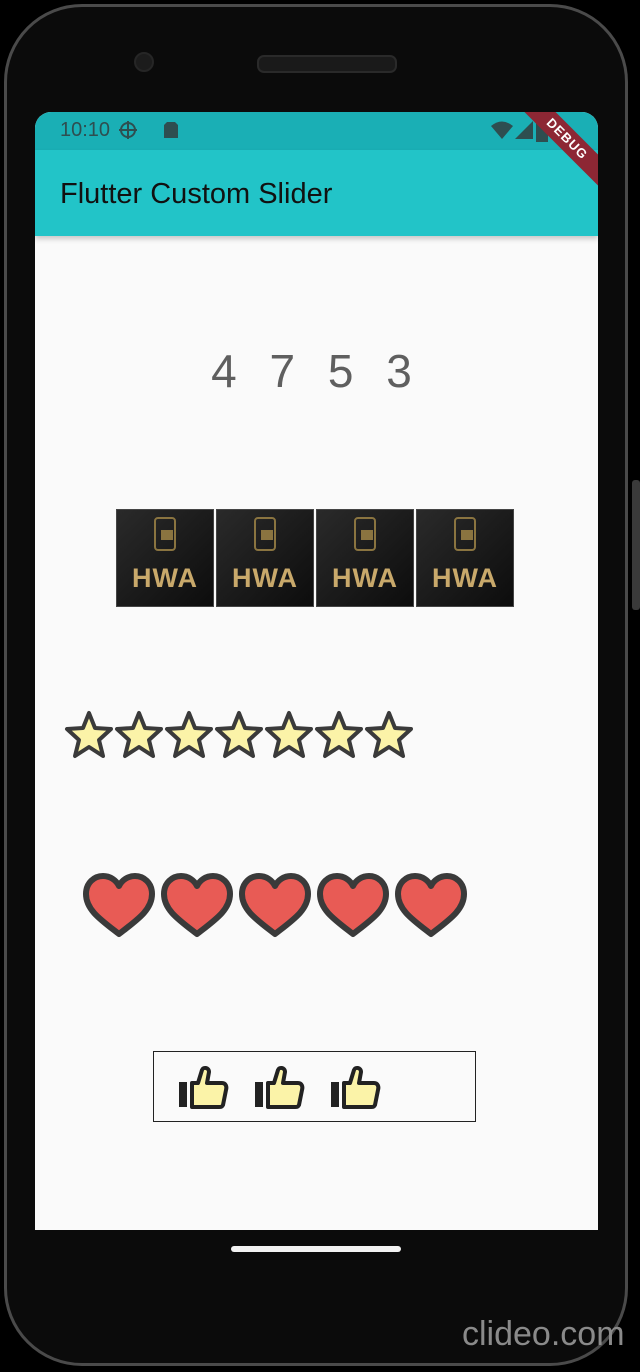 This screenshot has width=640, height=1372. I want to click on crosshair-icon, so click(128, 130).